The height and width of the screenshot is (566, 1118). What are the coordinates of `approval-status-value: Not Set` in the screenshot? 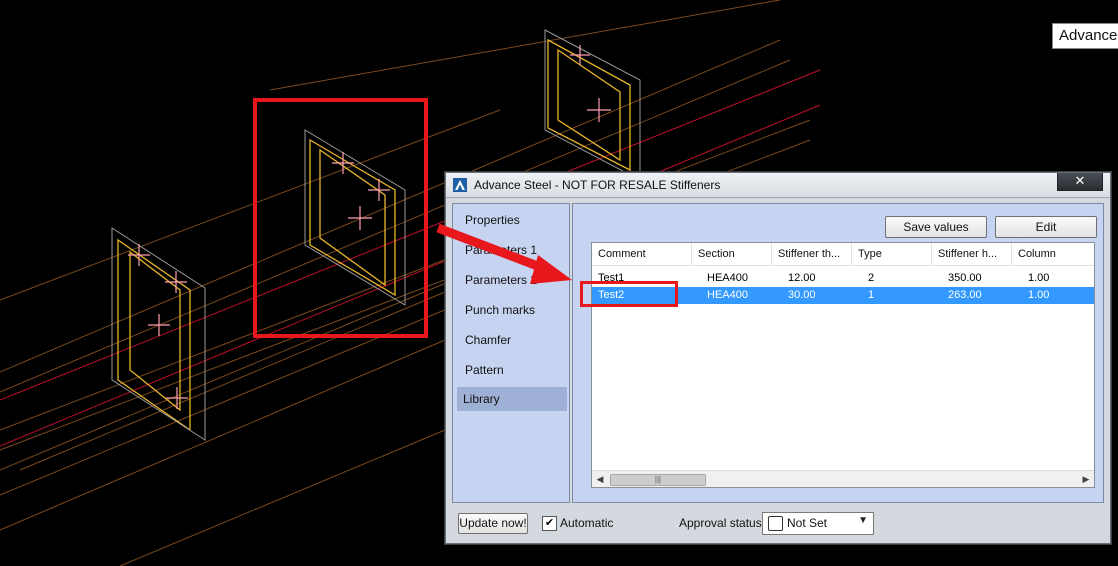 It's located at (807, 523).